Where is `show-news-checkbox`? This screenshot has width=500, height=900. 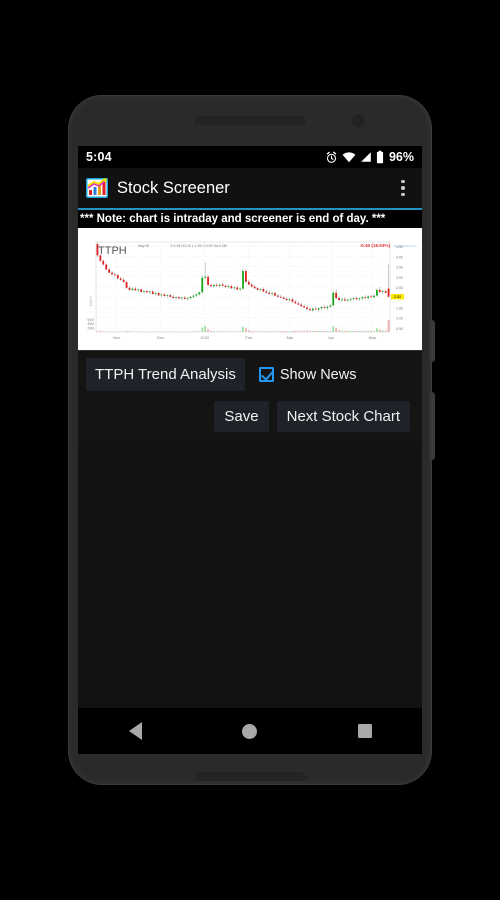
show-news-checkbox is located at coordinates (266, 374).